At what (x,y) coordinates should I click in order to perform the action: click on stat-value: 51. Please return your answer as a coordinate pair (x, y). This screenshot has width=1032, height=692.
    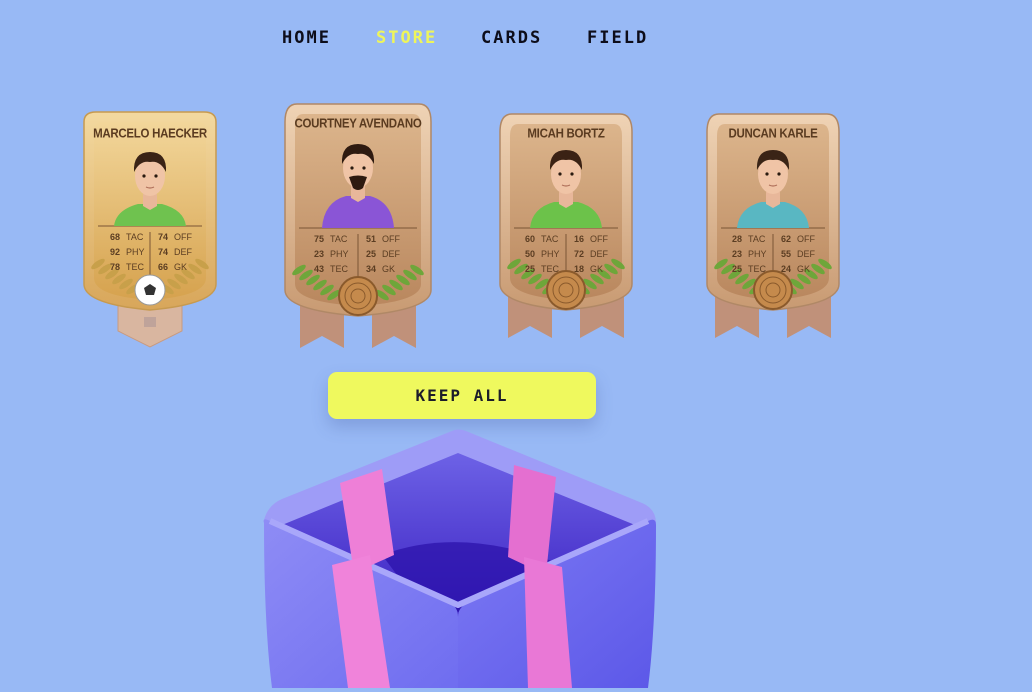
    Looking at the image, I should click on (371, 239).